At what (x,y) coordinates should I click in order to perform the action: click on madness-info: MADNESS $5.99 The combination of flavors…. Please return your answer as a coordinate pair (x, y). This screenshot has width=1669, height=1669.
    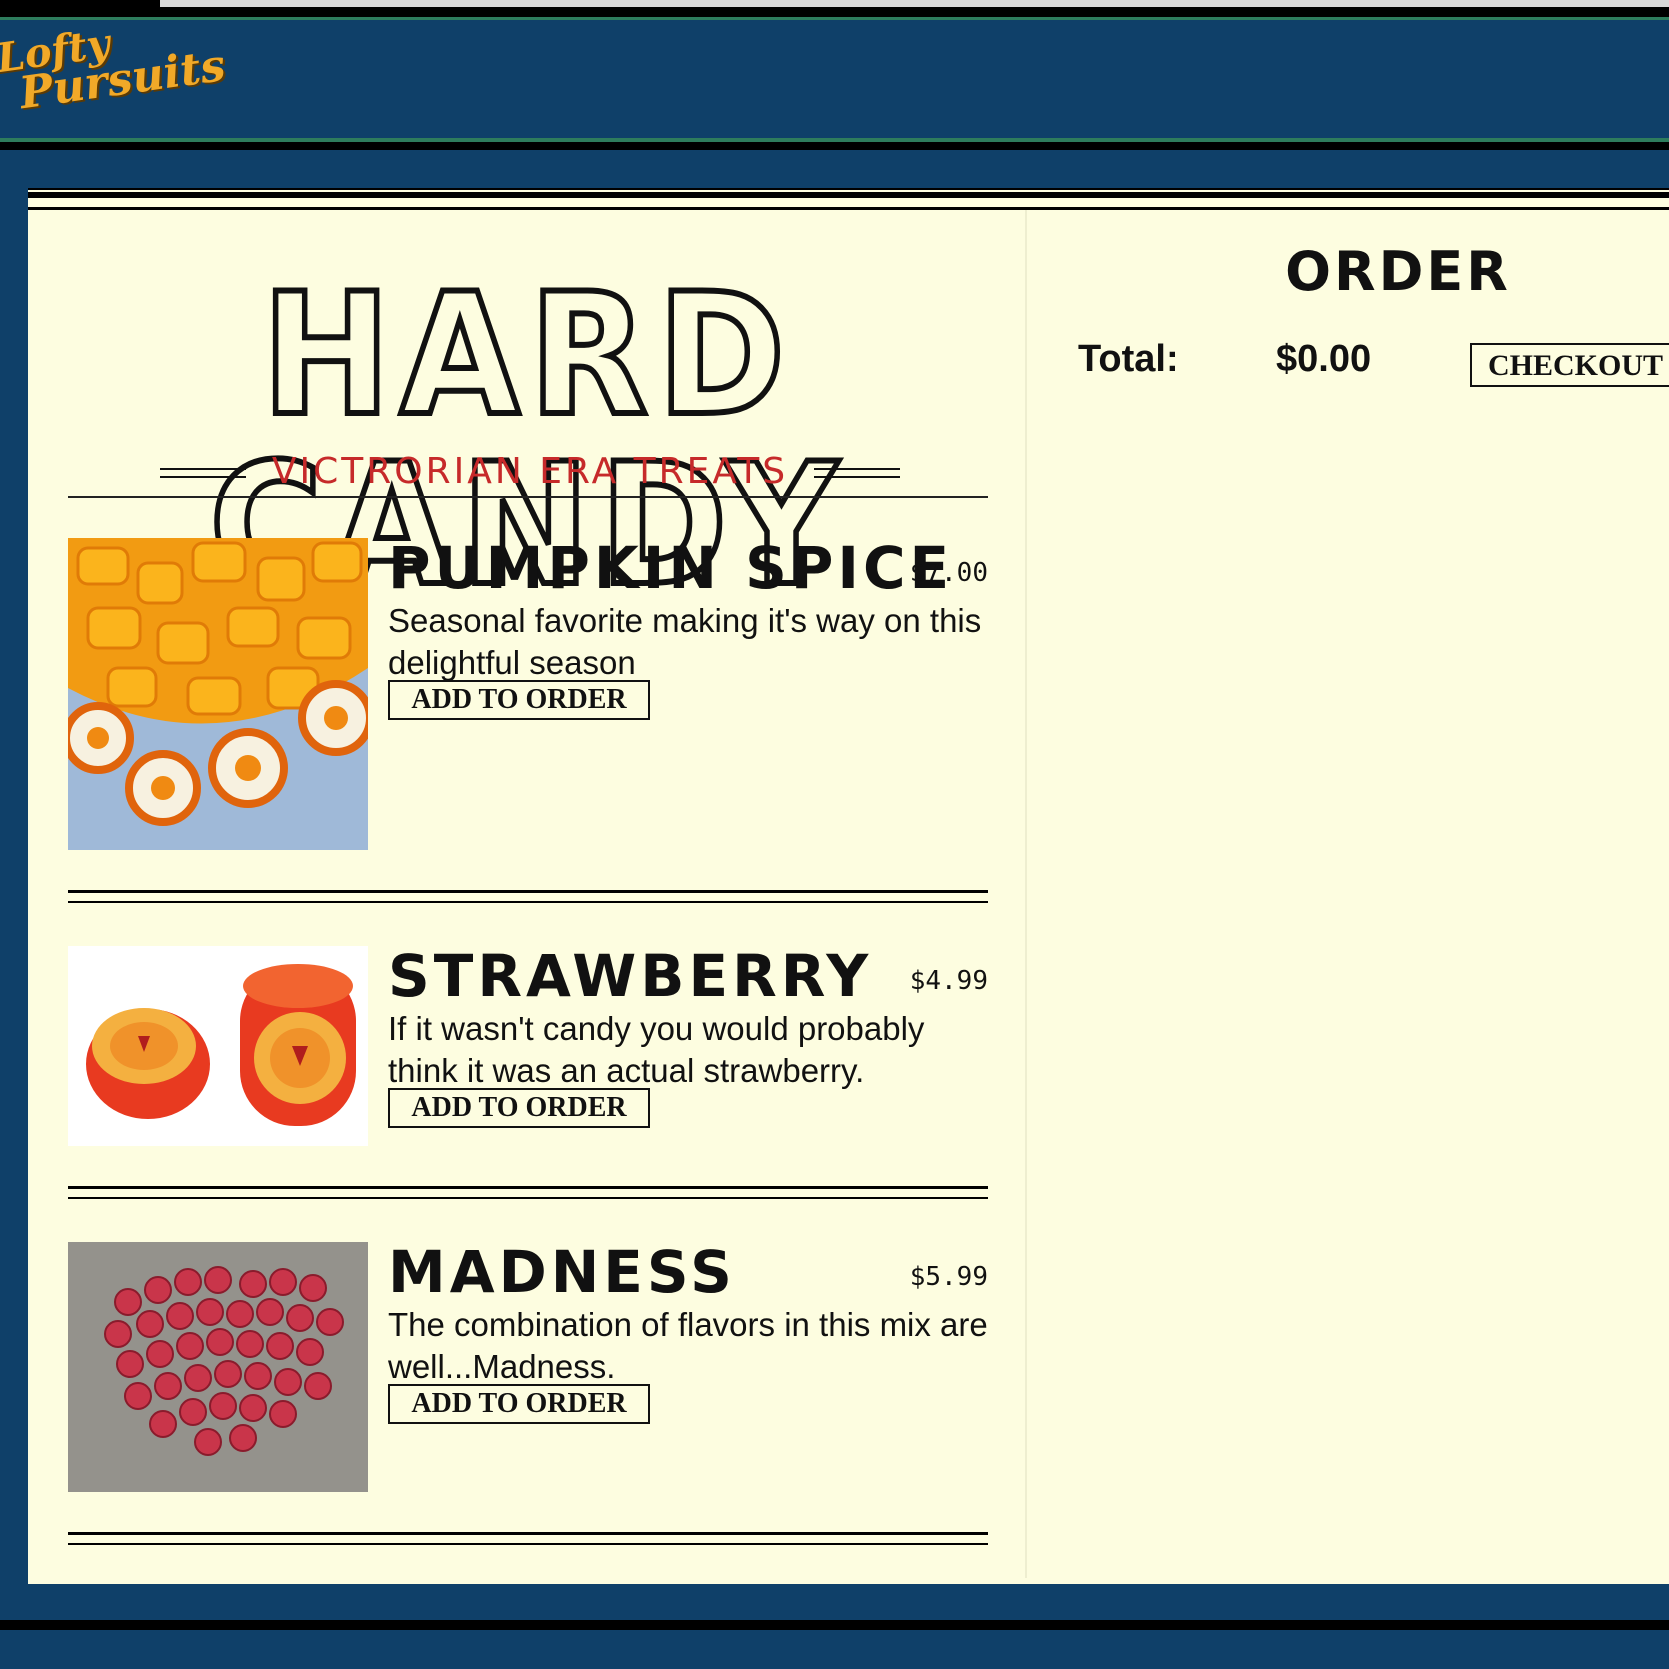
    Looking at the image, I should click on (688, 1367).